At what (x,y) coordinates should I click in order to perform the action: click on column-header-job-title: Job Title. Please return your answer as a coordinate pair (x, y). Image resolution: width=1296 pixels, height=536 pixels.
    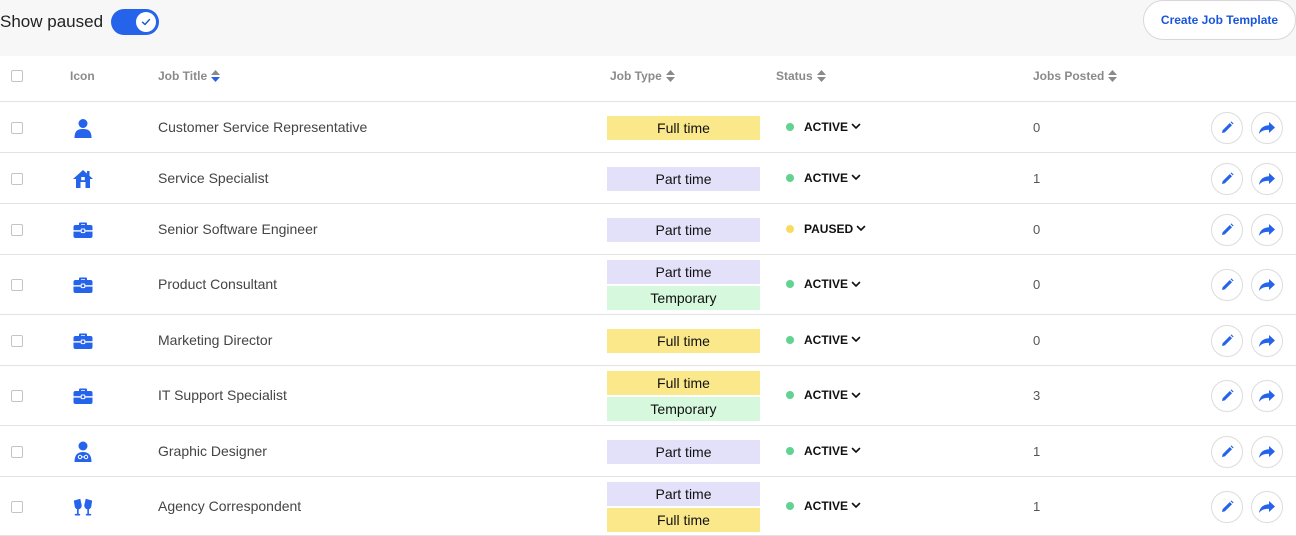
    Looking at the image, I should click on (189, 76).